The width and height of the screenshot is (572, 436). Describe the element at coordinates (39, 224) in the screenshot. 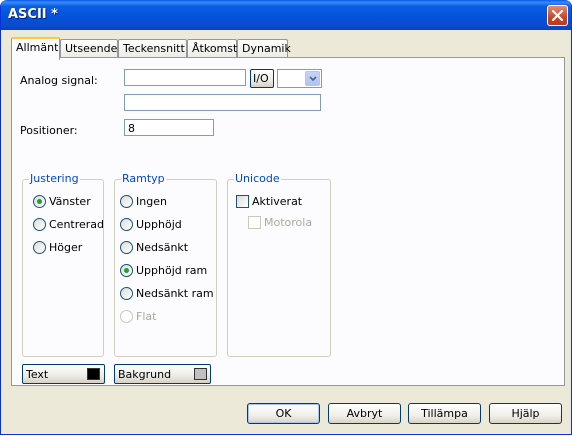

I see `radio-centrerad` at that location.